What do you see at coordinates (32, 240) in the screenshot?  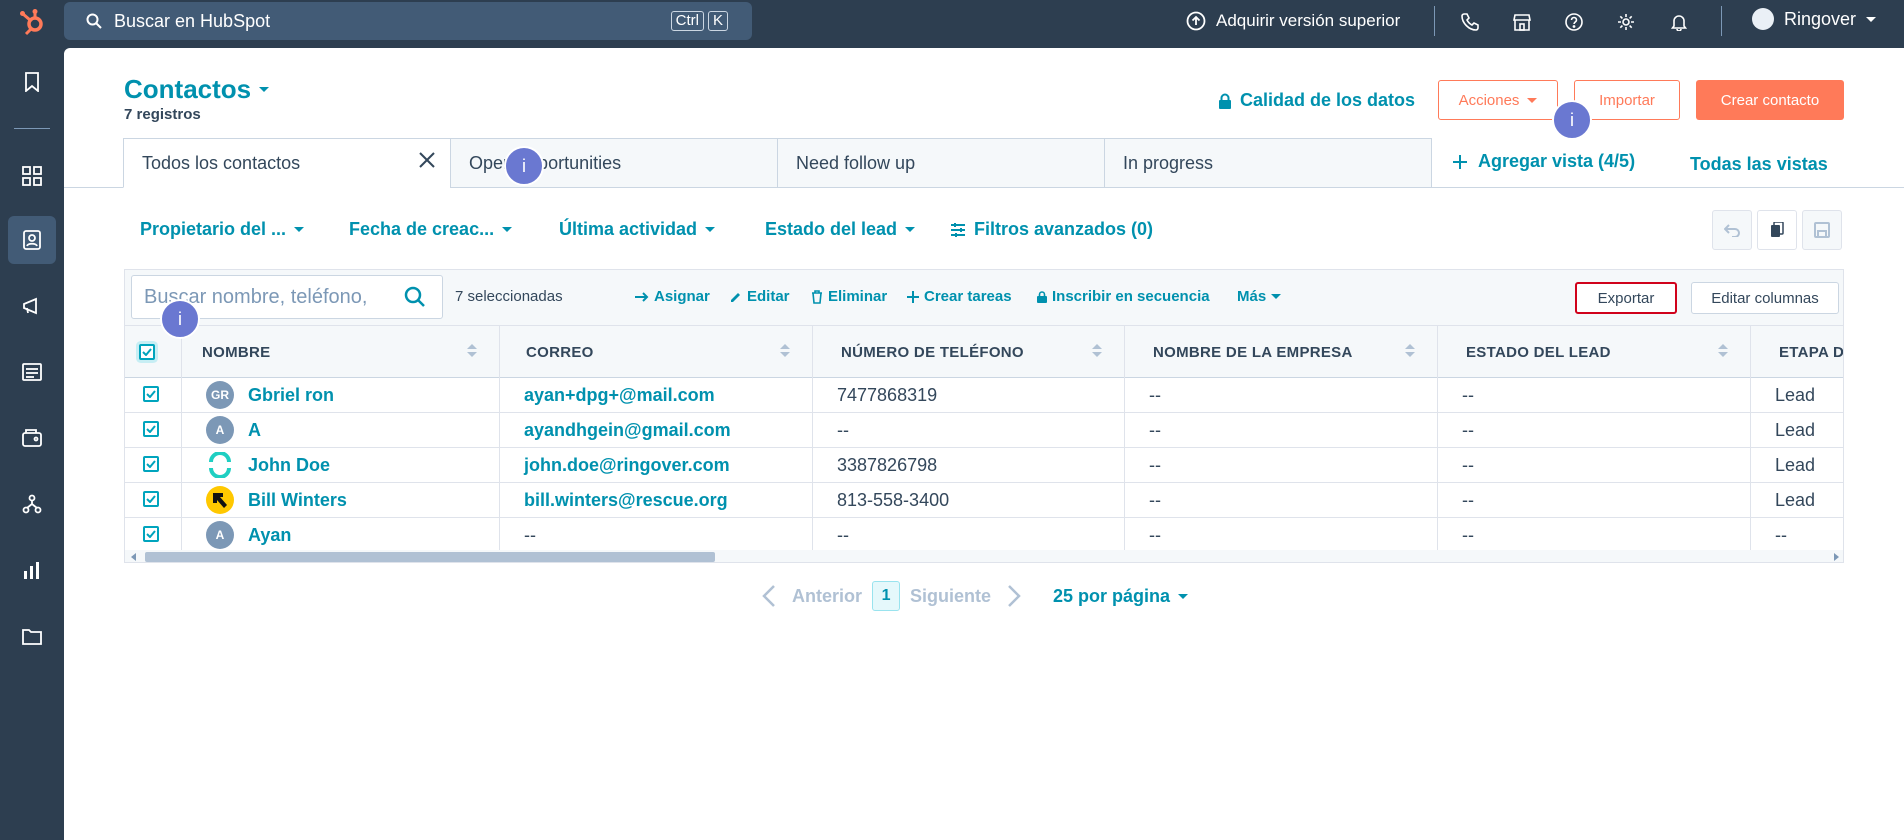 I see `contacts-icon` at bounding box center [32, 240].